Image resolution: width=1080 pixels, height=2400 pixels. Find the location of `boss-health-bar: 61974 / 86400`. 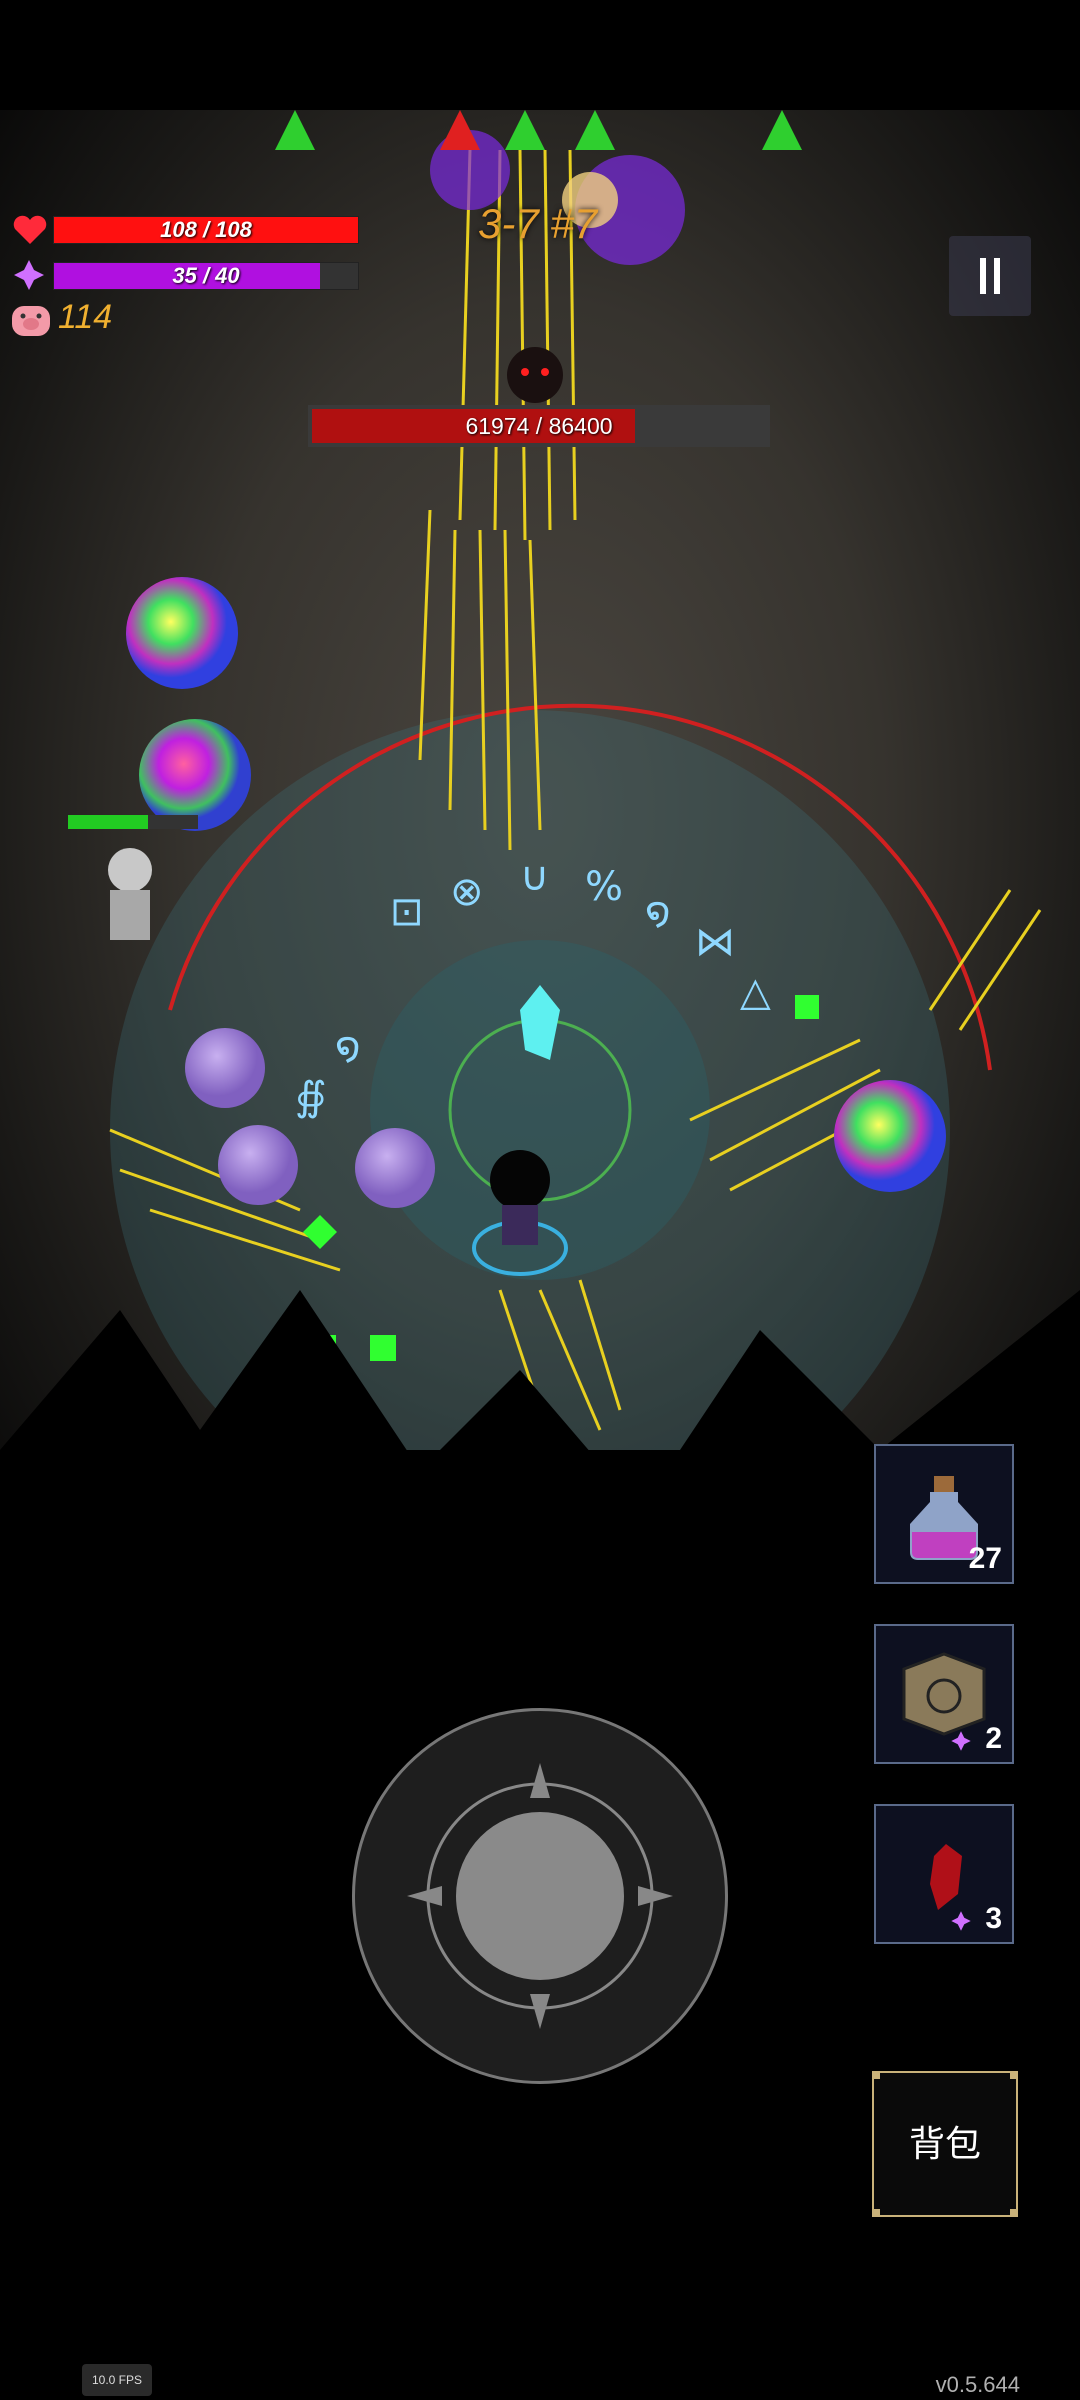

boss-health-bar: 61974 / 86400 is located at coordinates (539, 426).